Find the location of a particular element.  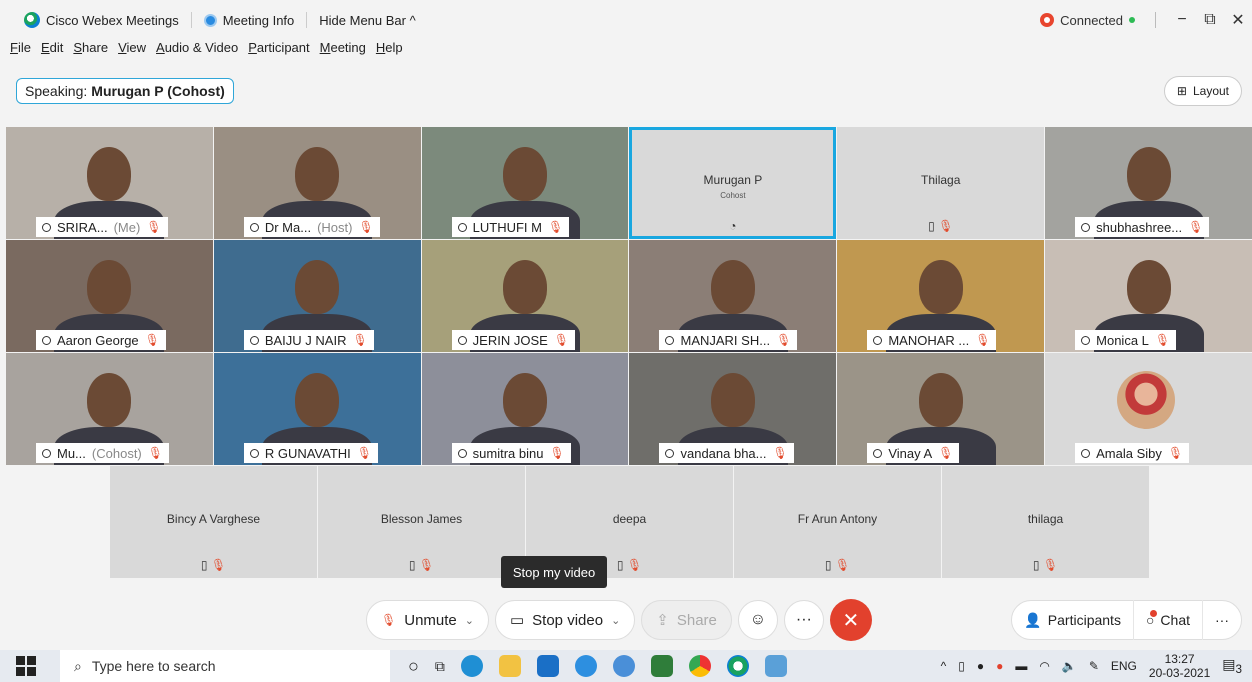

cortana-icon: ○ is located at coordinates (413, 666).